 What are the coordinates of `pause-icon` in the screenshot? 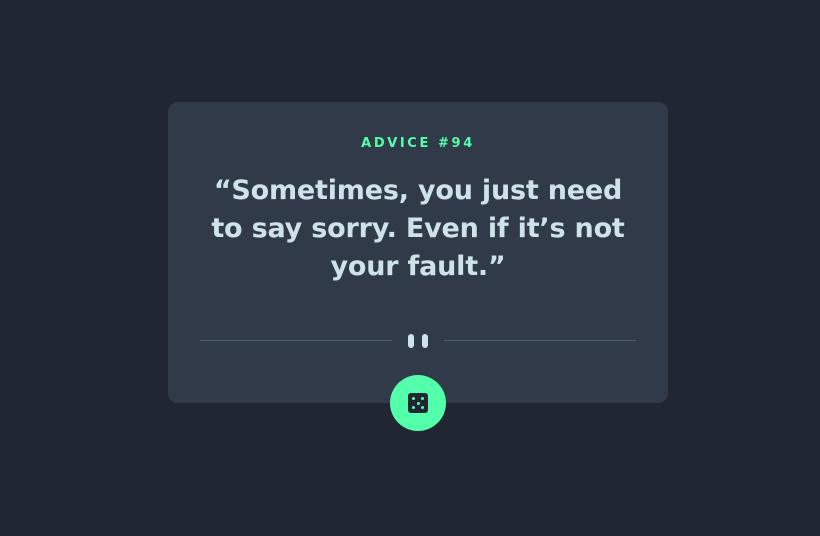 It's located at (418, 341).